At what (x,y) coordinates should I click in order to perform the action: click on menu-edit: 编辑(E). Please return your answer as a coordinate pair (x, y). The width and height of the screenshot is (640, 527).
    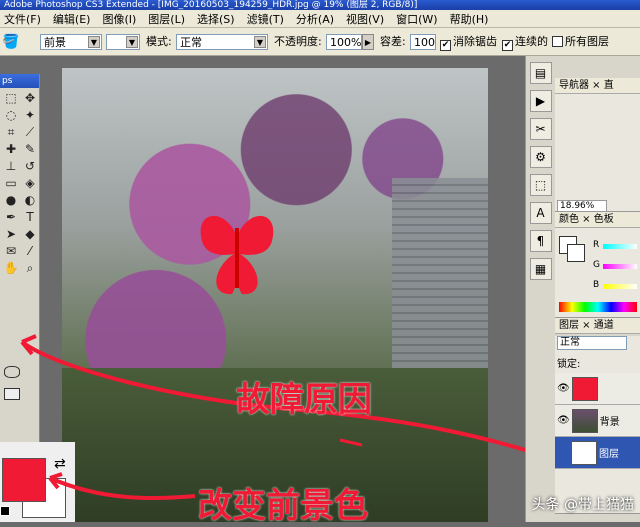
    Looking at the image, I should click on (72, 19).